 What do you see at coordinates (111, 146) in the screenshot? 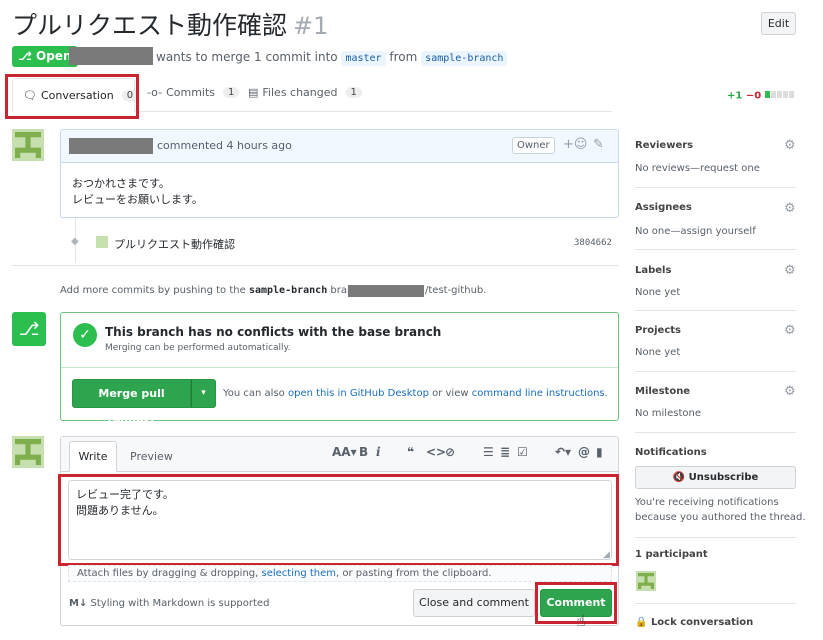
I see `commenter-redacted` at bounding box center [111, 146].